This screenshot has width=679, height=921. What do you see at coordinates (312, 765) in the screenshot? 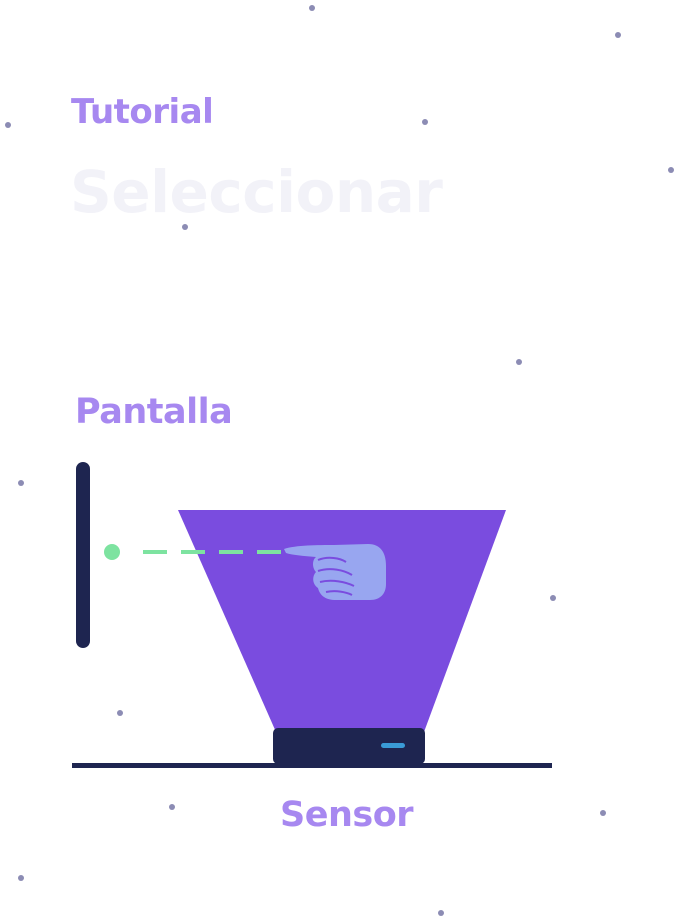
I see `ground-line` at bounding box center [312, 765].